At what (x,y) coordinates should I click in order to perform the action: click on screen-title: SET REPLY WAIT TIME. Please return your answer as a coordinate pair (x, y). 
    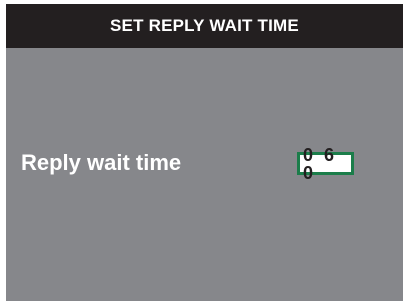
    Looking at the image, I should click on (204, 25).